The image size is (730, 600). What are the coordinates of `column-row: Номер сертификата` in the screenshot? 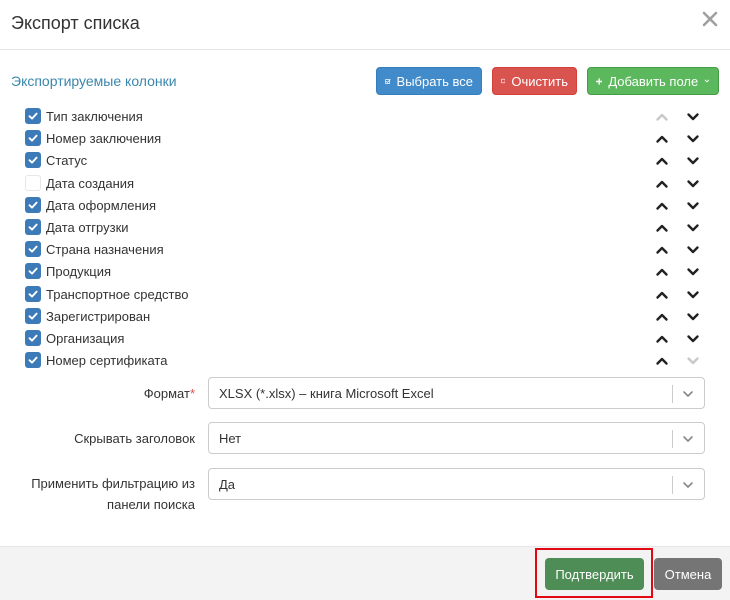 It's located at (365, 361).